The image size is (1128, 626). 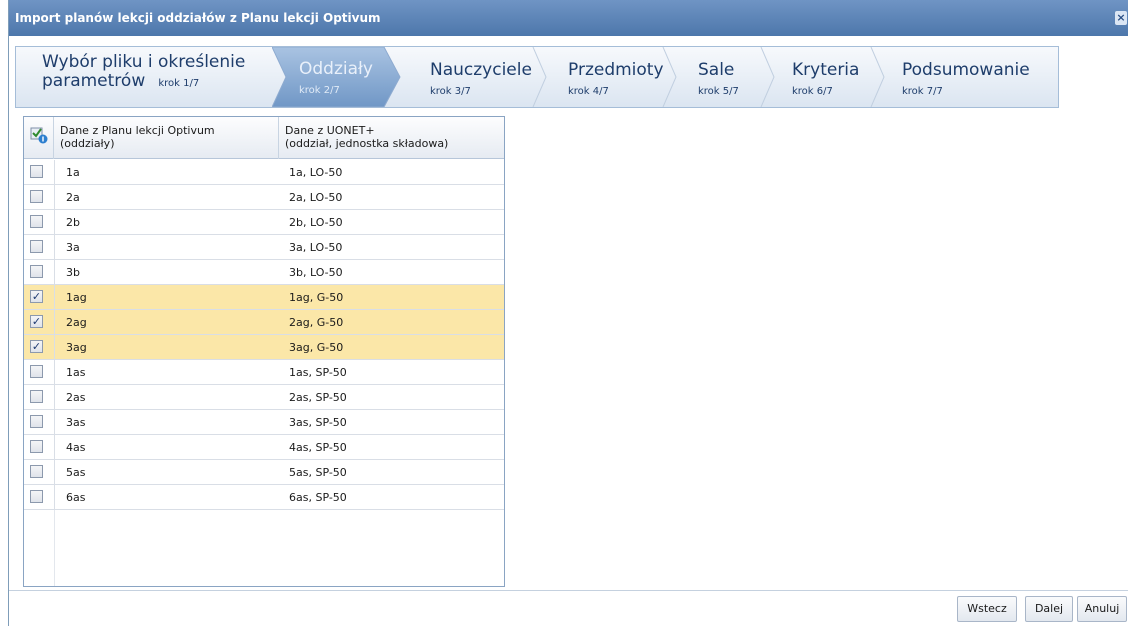 What do you see at coordinates (829, 77) in the screenshot?
I see `wizard-step-6: Kryteria krok 6/7` at bounding box center [829, 77].